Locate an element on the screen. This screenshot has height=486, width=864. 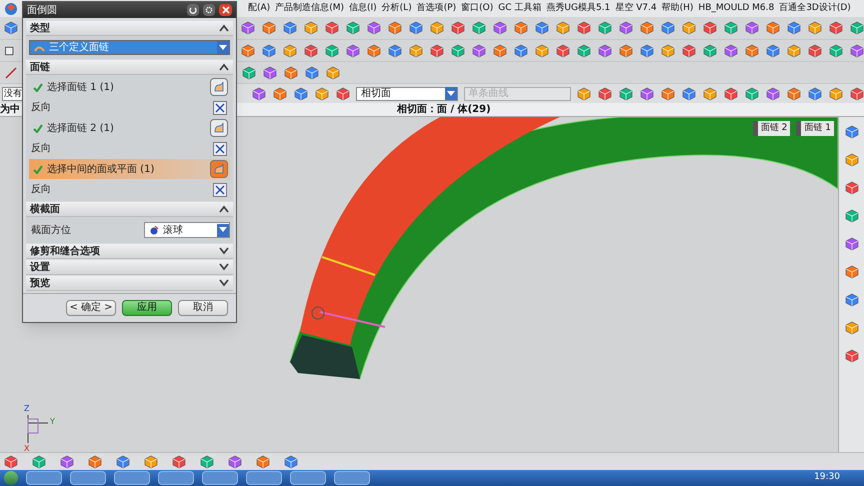
section-header: 面链 is located at coordinates (129, 67).